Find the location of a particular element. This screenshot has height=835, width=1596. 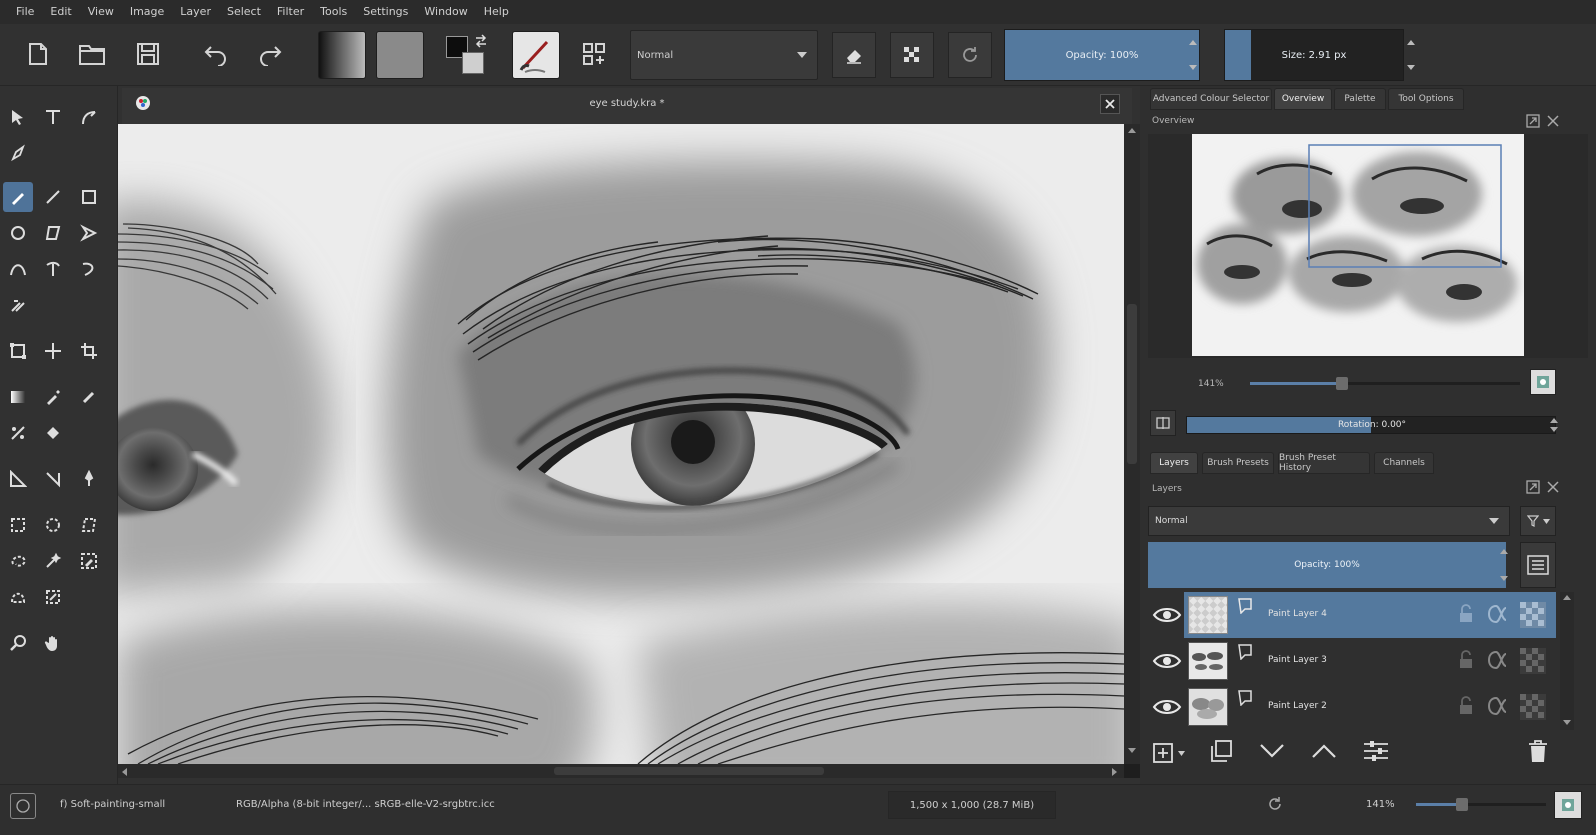

horizontal-scroll-thumb is located at coordinates (689, 771).